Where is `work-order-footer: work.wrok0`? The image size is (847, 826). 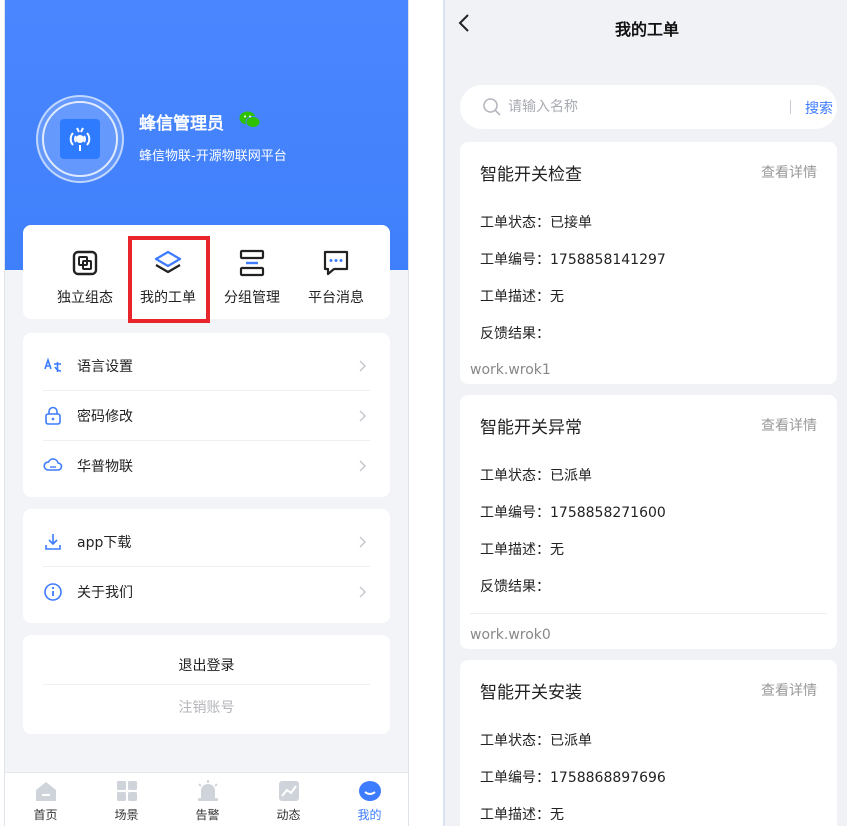
work-order-footer: work.wrok0 is located at coordinates (510, 635).